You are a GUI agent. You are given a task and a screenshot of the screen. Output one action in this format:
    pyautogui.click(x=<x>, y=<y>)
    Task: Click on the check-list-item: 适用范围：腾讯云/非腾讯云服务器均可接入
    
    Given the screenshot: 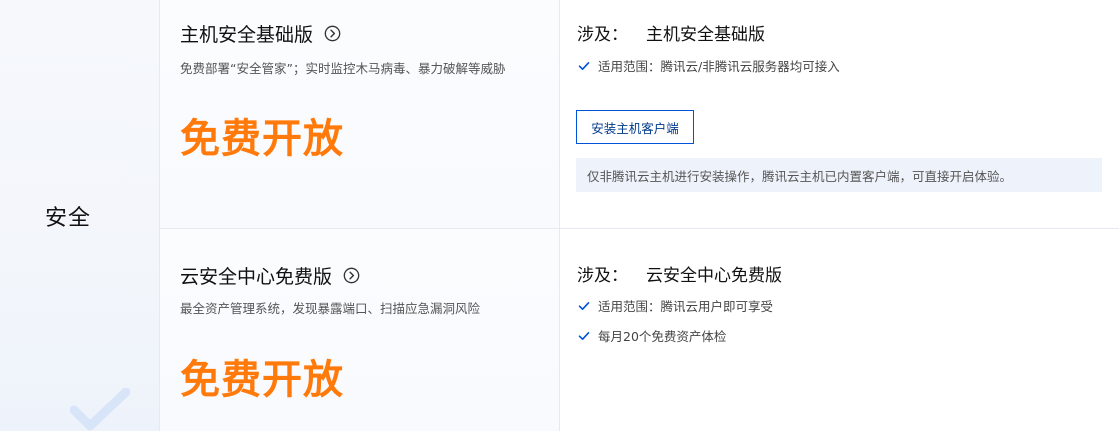 What is the action you would take?
    pyautogui.click(x=709, y=65)
    